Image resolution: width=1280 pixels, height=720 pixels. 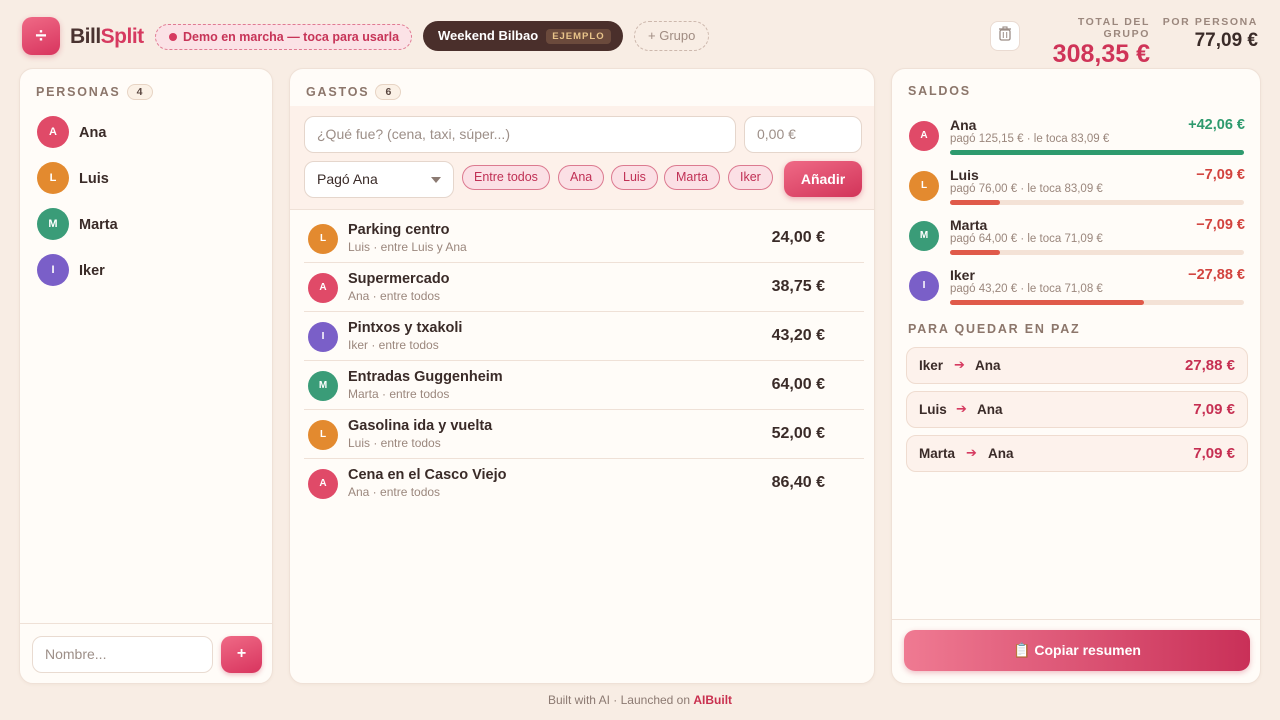 I want to click on per-person: POR PERSONA 77,09 €, so click(x=1210, y=34).